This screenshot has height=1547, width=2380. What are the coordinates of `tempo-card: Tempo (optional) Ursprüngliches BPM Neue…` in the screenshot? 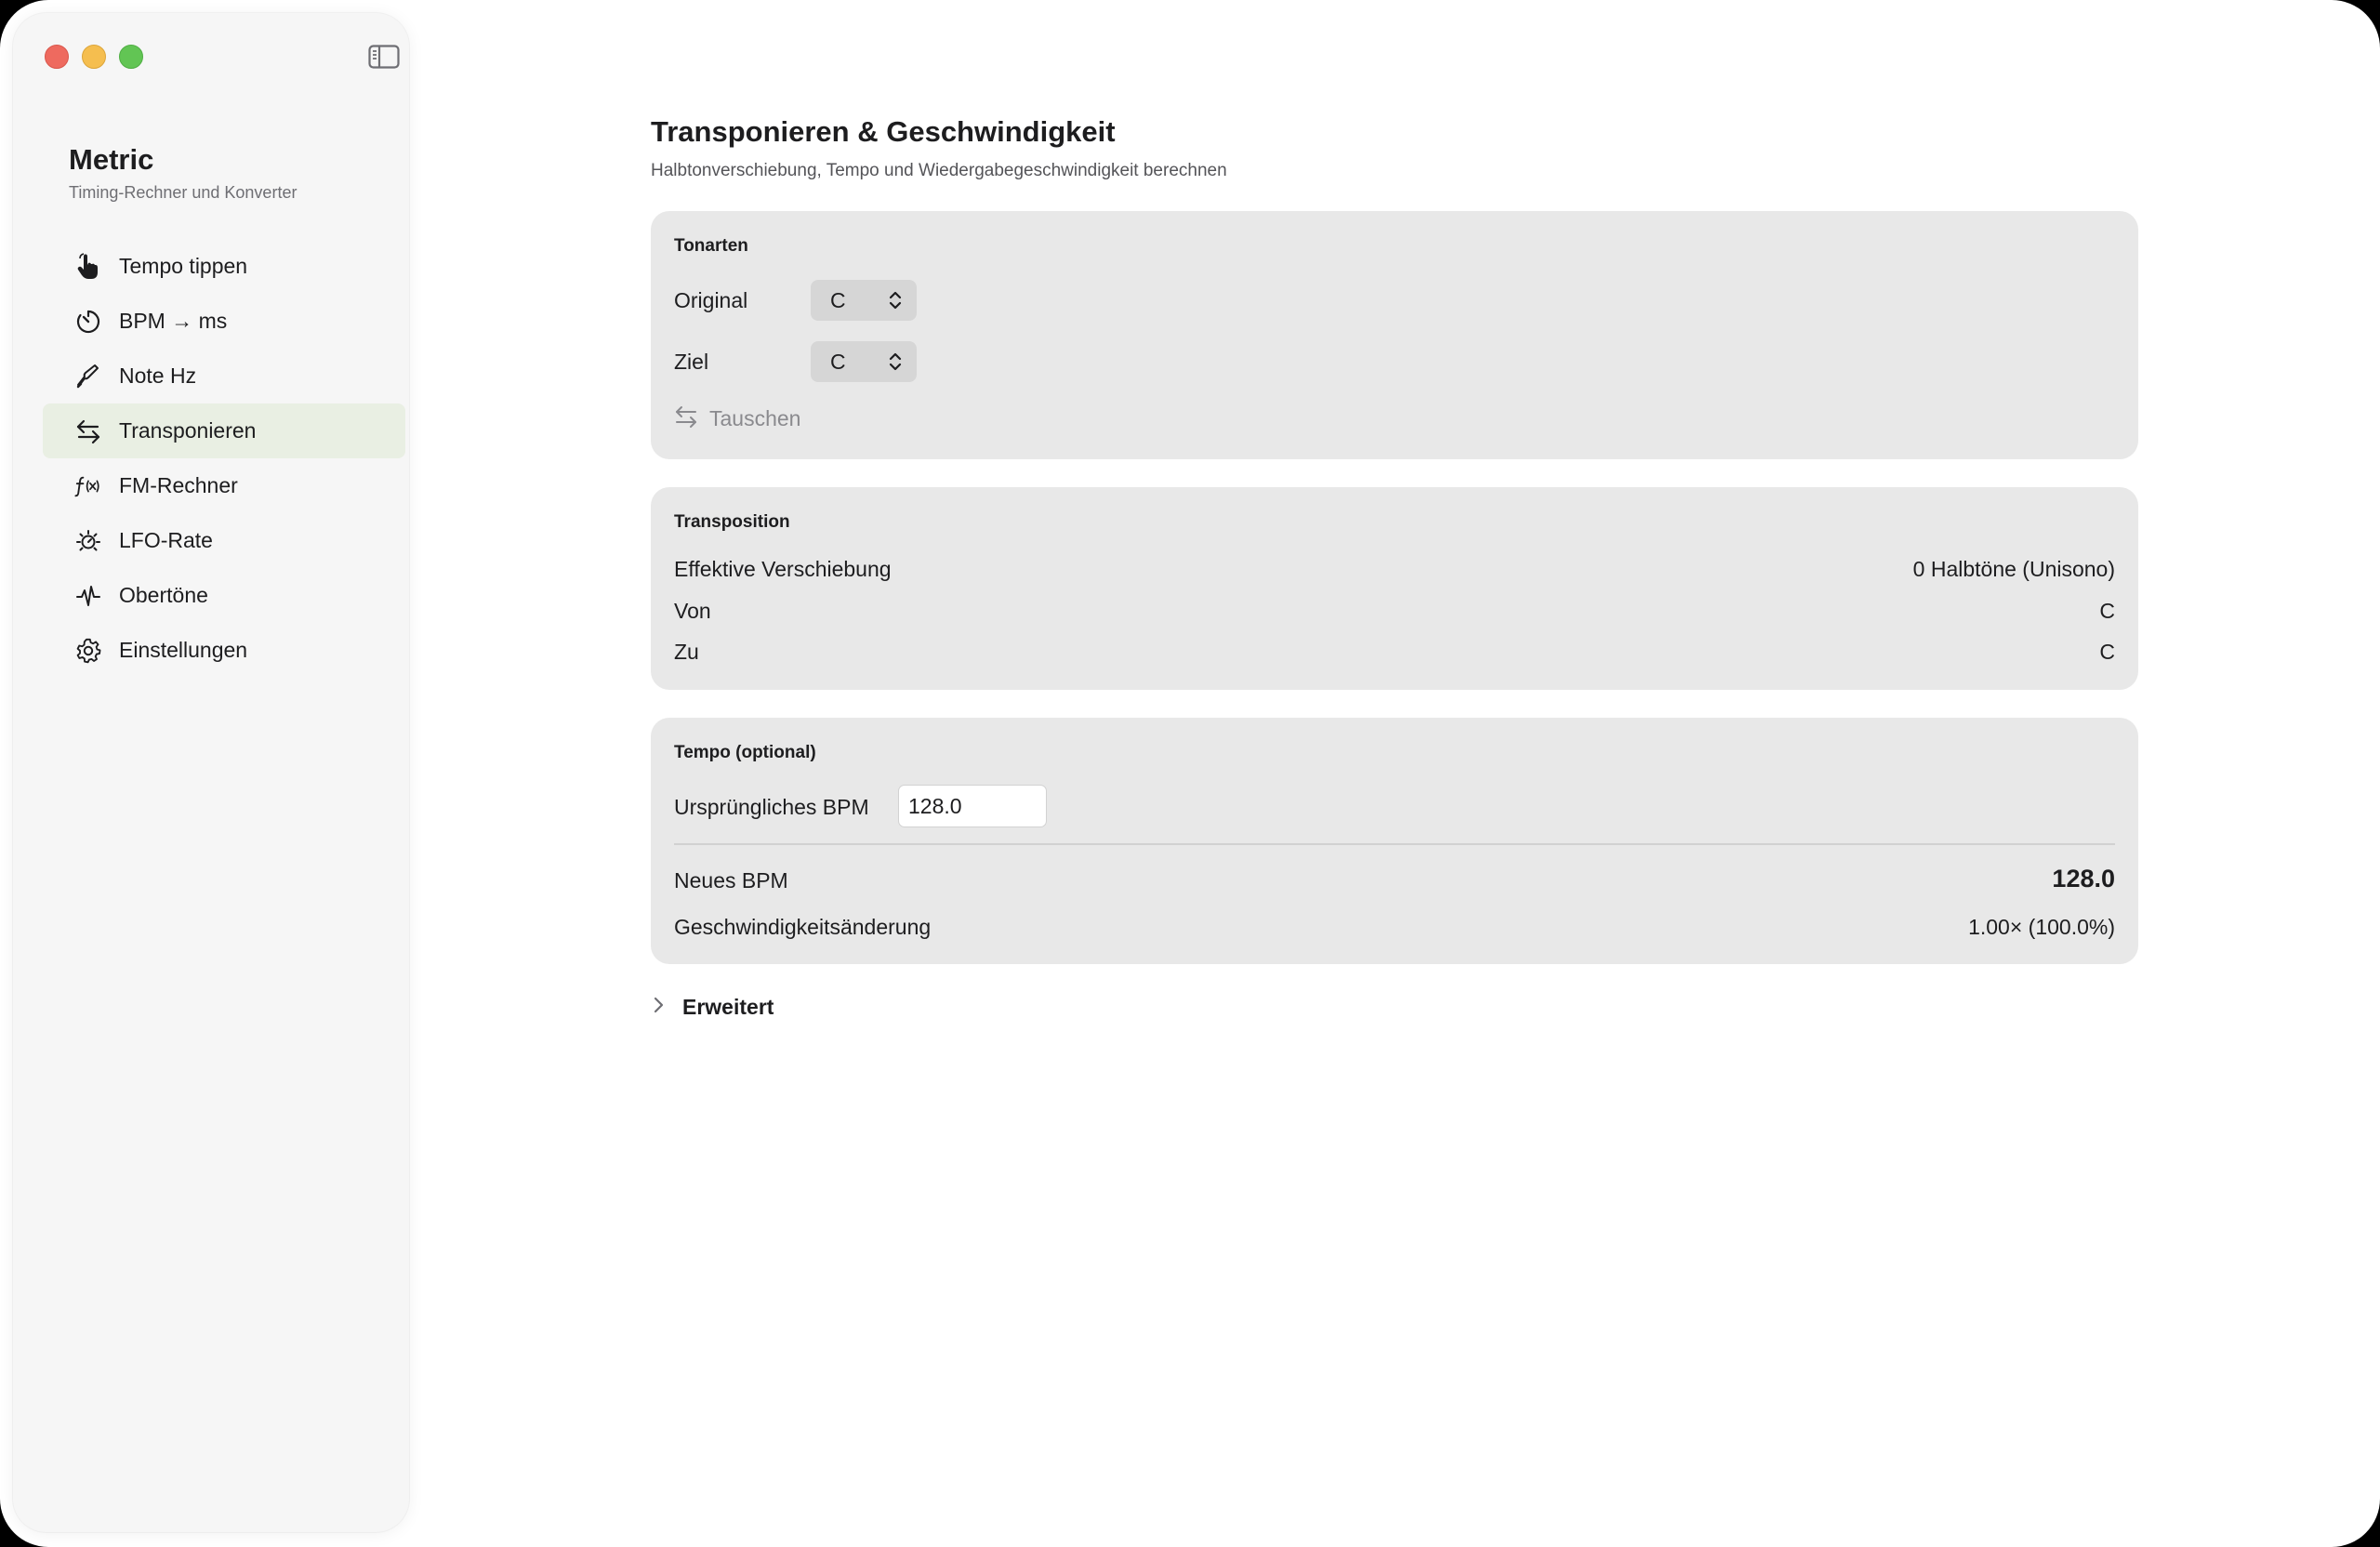 It's located at (1394, 841).